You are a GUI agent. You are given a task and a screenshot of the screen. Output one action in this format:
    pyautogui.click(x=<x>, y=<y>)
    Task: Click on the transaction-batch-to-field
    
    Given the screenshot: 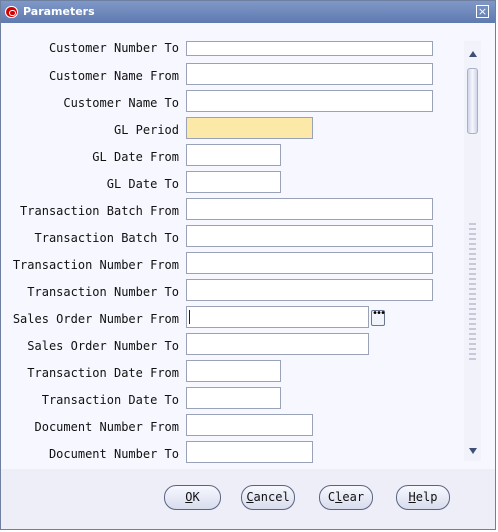 What is the action you would take?
    pyautogui.click(x=309, y=236)
    